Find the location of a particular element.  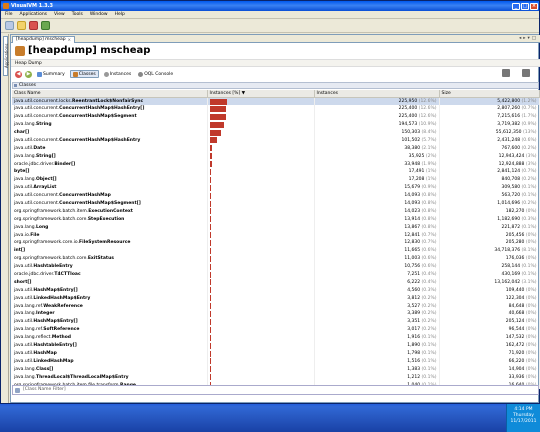

class-simple-name: String is located at coordinates (44, 125).